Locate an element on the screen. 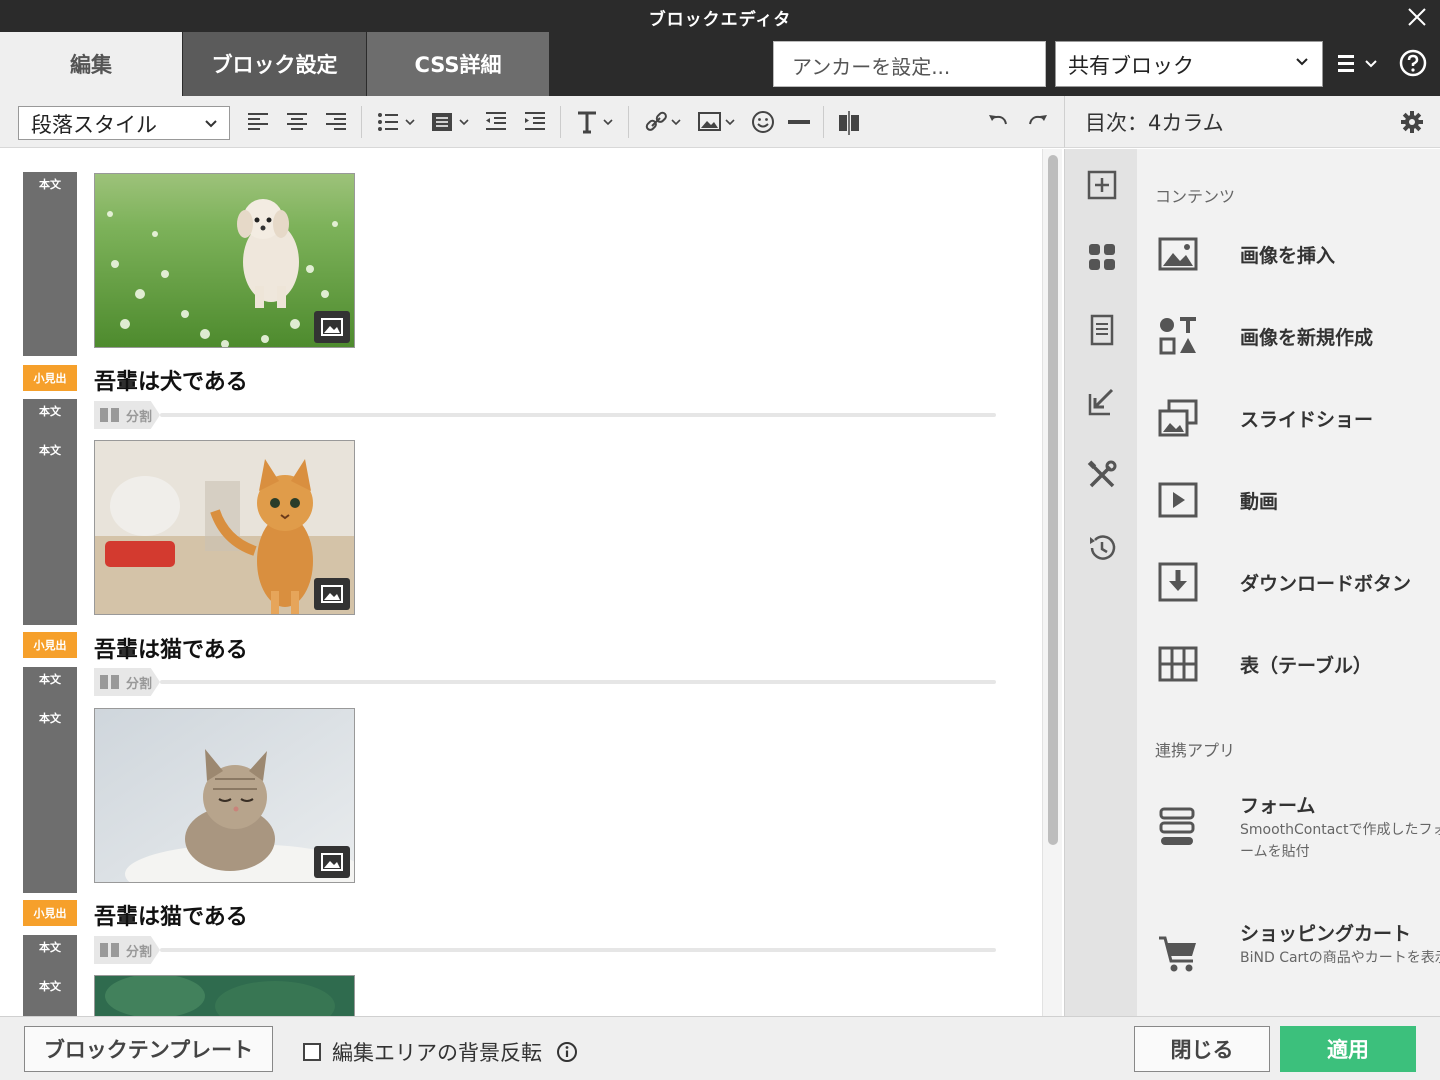  palette-item-insert-image: 画像を挿入 is located at coordinates (1297, 263).